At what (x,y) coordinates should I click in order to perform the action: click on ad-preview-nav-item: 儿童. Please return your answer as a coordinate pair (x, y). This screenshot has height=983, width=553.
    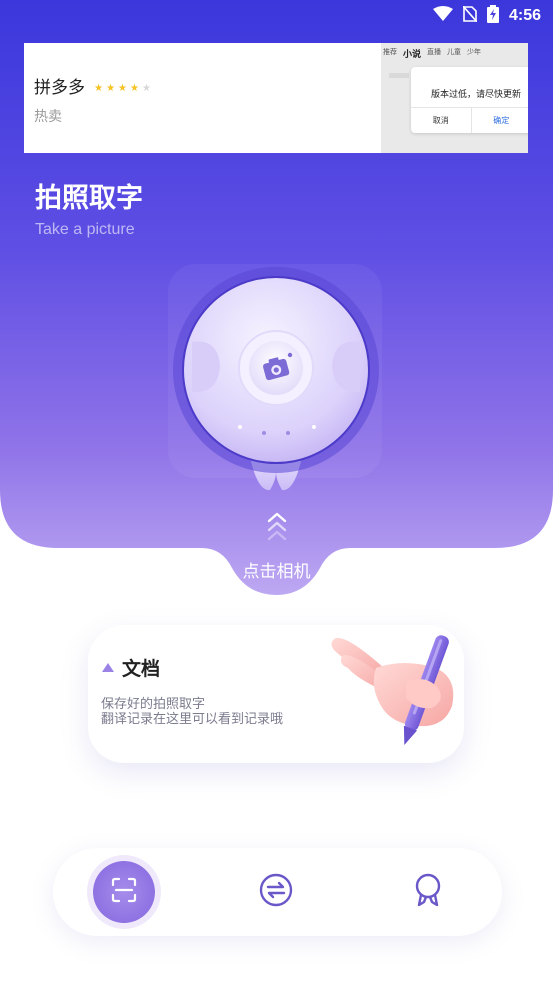
    Looking at the image, I should click on (454, 52).